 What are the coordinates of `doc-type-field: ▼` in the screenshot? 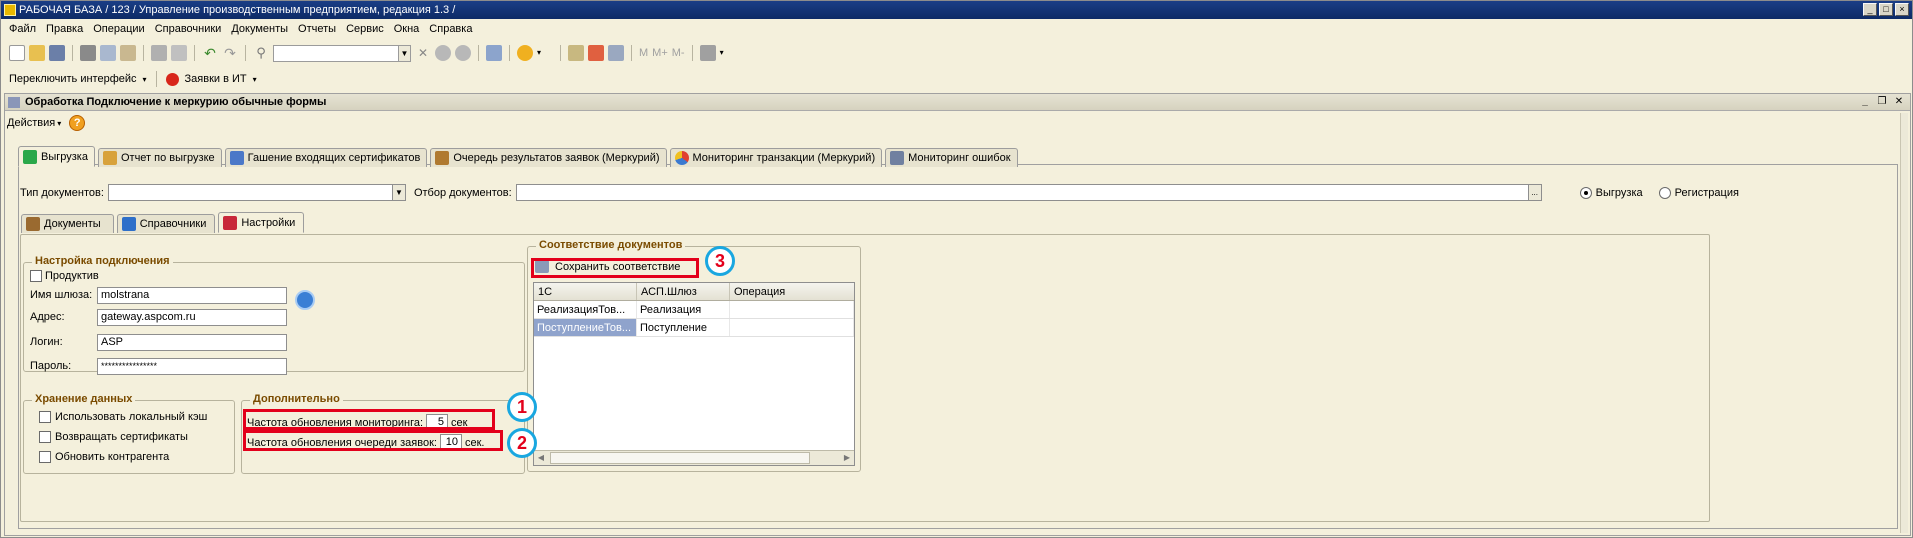 It's located at (256, 192).